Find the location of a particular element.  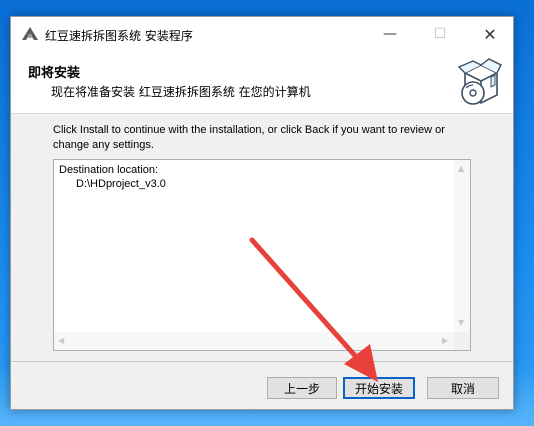

scroll-down-icon: ▼ is located at coordinates (461, 323).